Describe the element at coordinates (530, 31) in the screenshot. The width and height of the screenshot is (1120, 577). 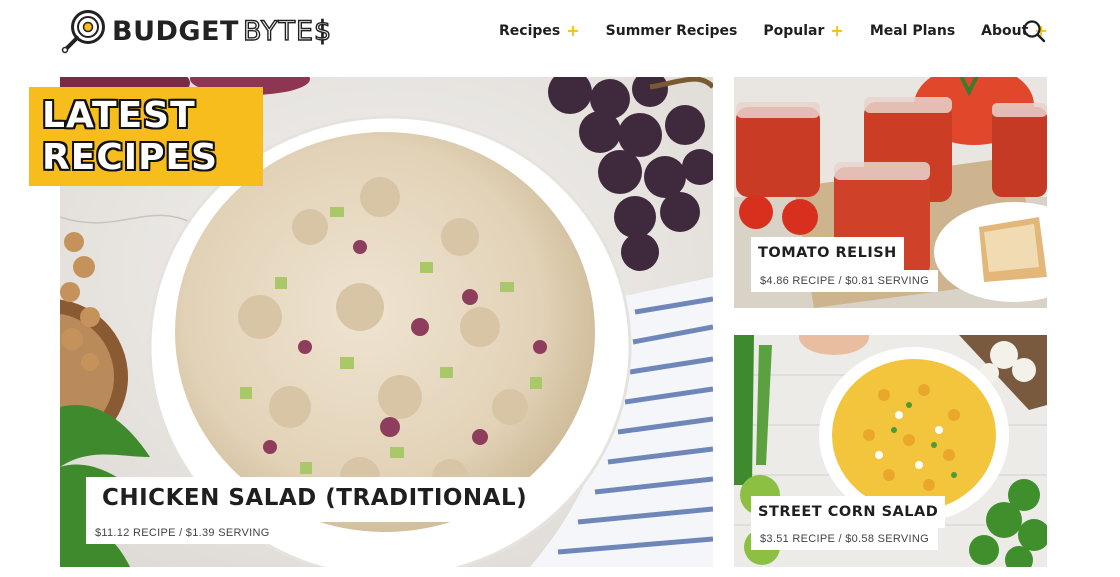
I see `nav-item-label: Recipes` at that location.